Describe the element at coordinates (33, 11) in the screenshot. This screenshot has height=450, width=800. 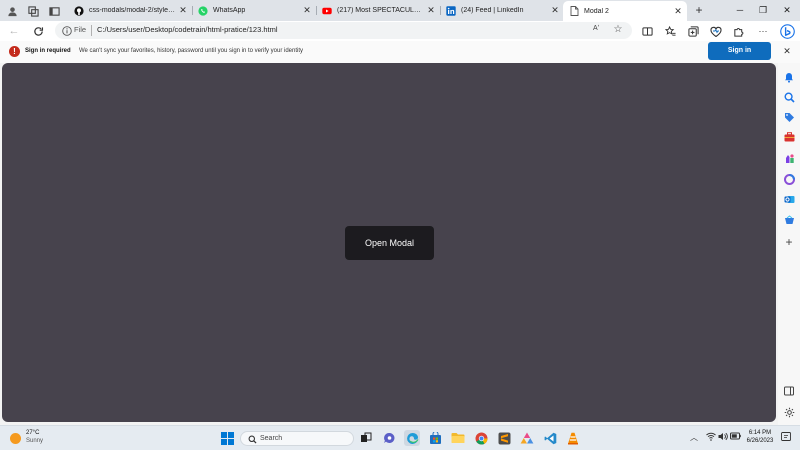
I see `workspaces-icon` at that location.